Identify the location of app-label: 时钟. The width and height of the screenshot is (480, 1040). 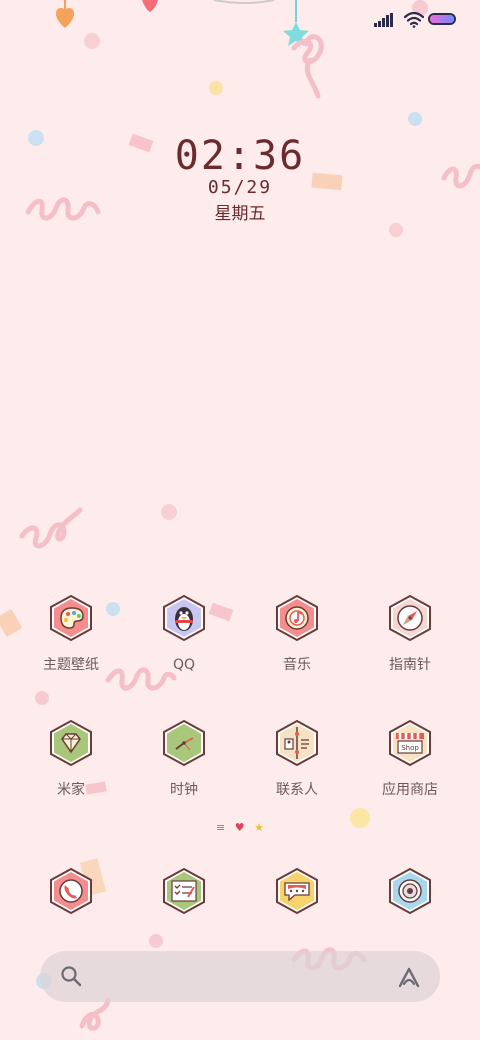
(184, 790).